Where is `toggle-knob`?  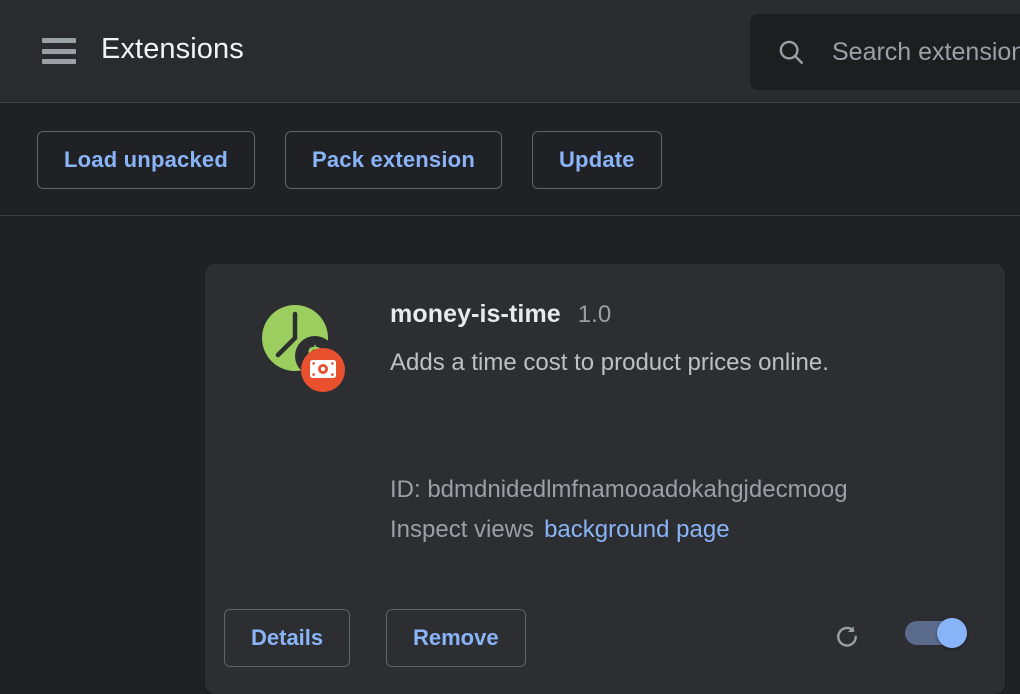 toggle-knob is located at coordinates (952, 633).